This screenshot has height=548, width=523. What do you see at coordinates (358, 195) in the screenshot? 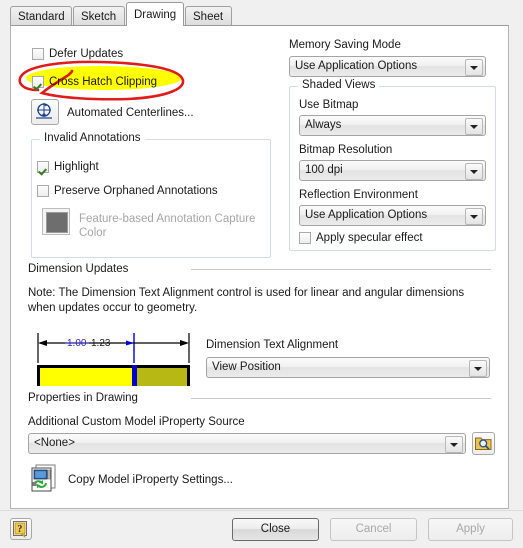
I see `reflection-environment-label: Reflection Environment` at bounding box center [358, 195].